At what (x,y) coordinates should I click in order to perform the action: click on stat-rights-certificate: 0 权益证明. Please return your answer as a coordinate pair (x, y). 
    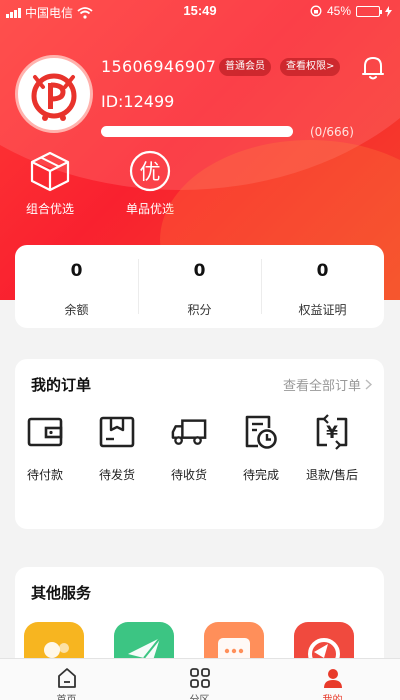
    Looking at the image, I should click on (322, 286).